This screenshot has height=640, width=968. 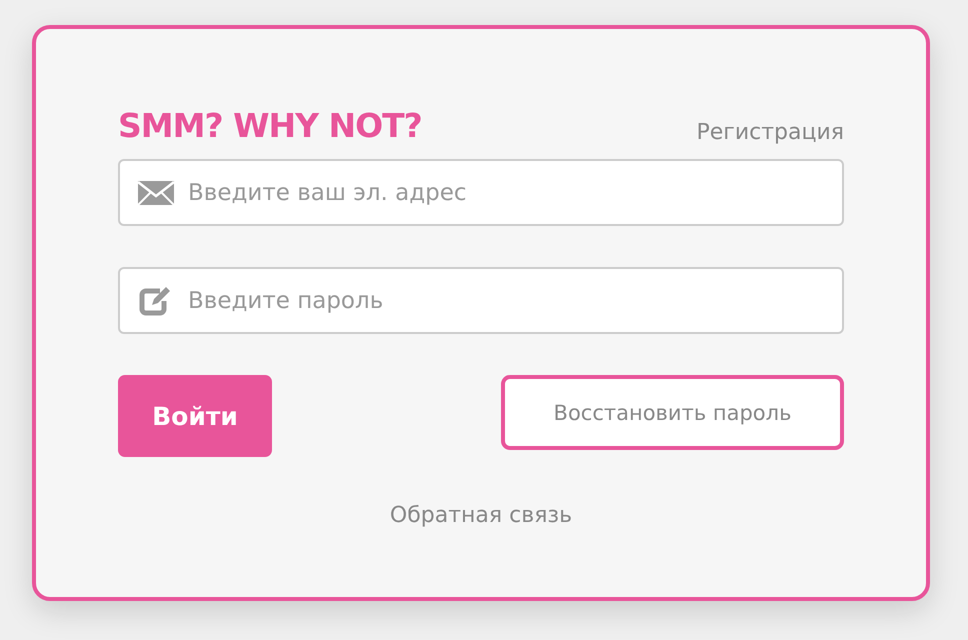 What do you see at coordinates (481, 515) in the screenshot?
I see `feedback-link: Обратная связь` at bounding box center [481, 515].